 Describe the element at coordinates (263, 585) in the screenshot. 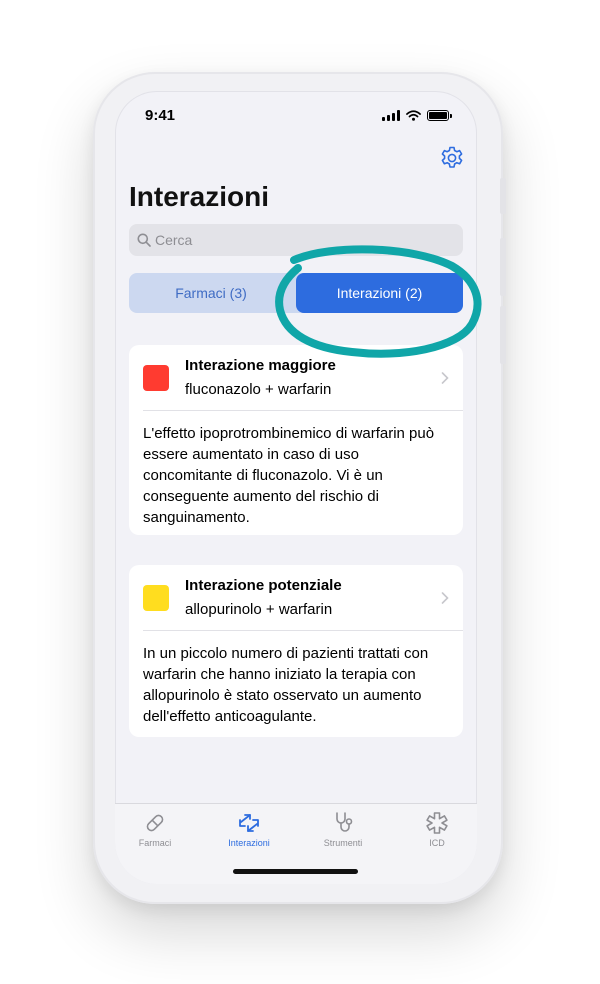

I see `interaction-title: Interazione potenziale` at that location.